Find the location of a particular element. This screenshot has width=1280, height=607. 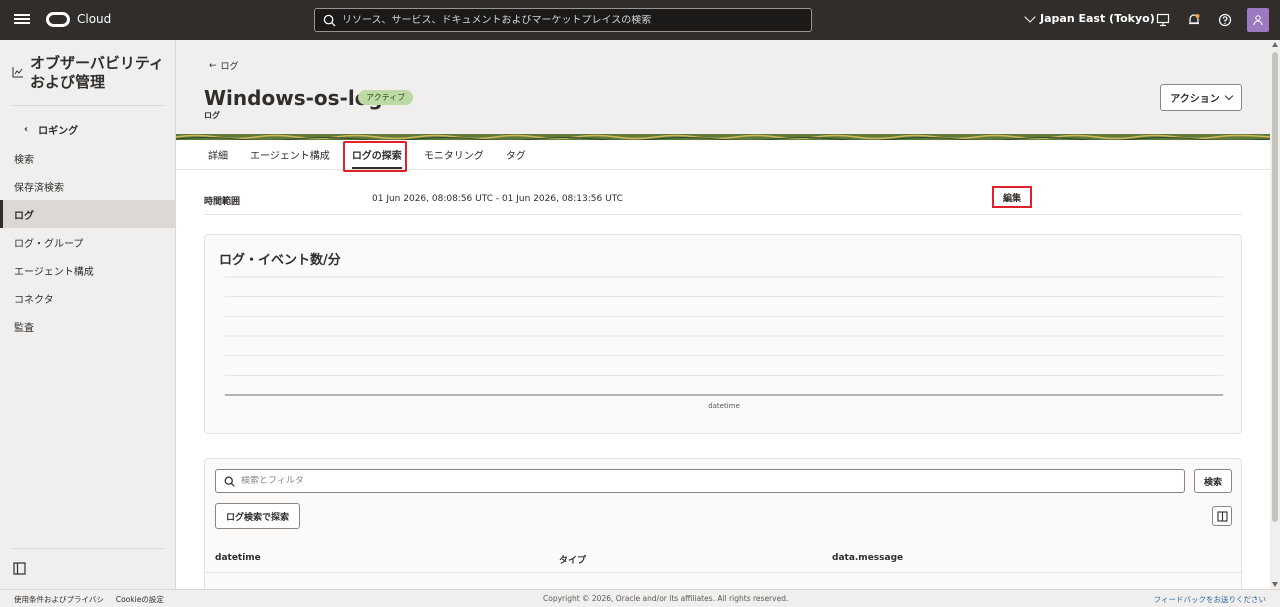

tab-tags: タグ is located at coordinates (516, 154).